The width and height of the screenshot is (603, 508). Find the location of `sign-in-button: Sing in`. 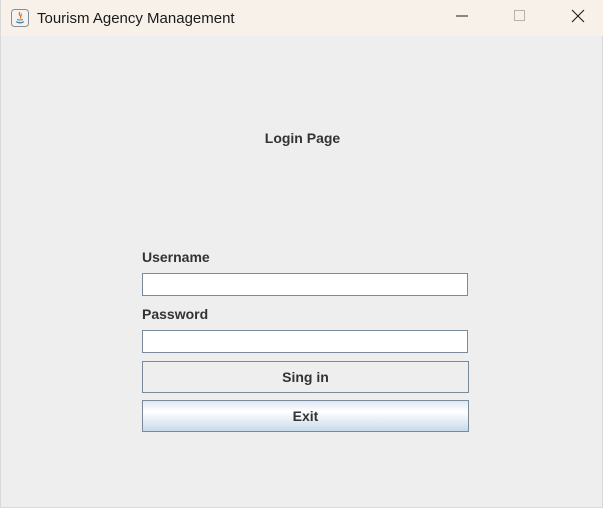

sign-in-button: Sing in is located at coordinates (305, 377).